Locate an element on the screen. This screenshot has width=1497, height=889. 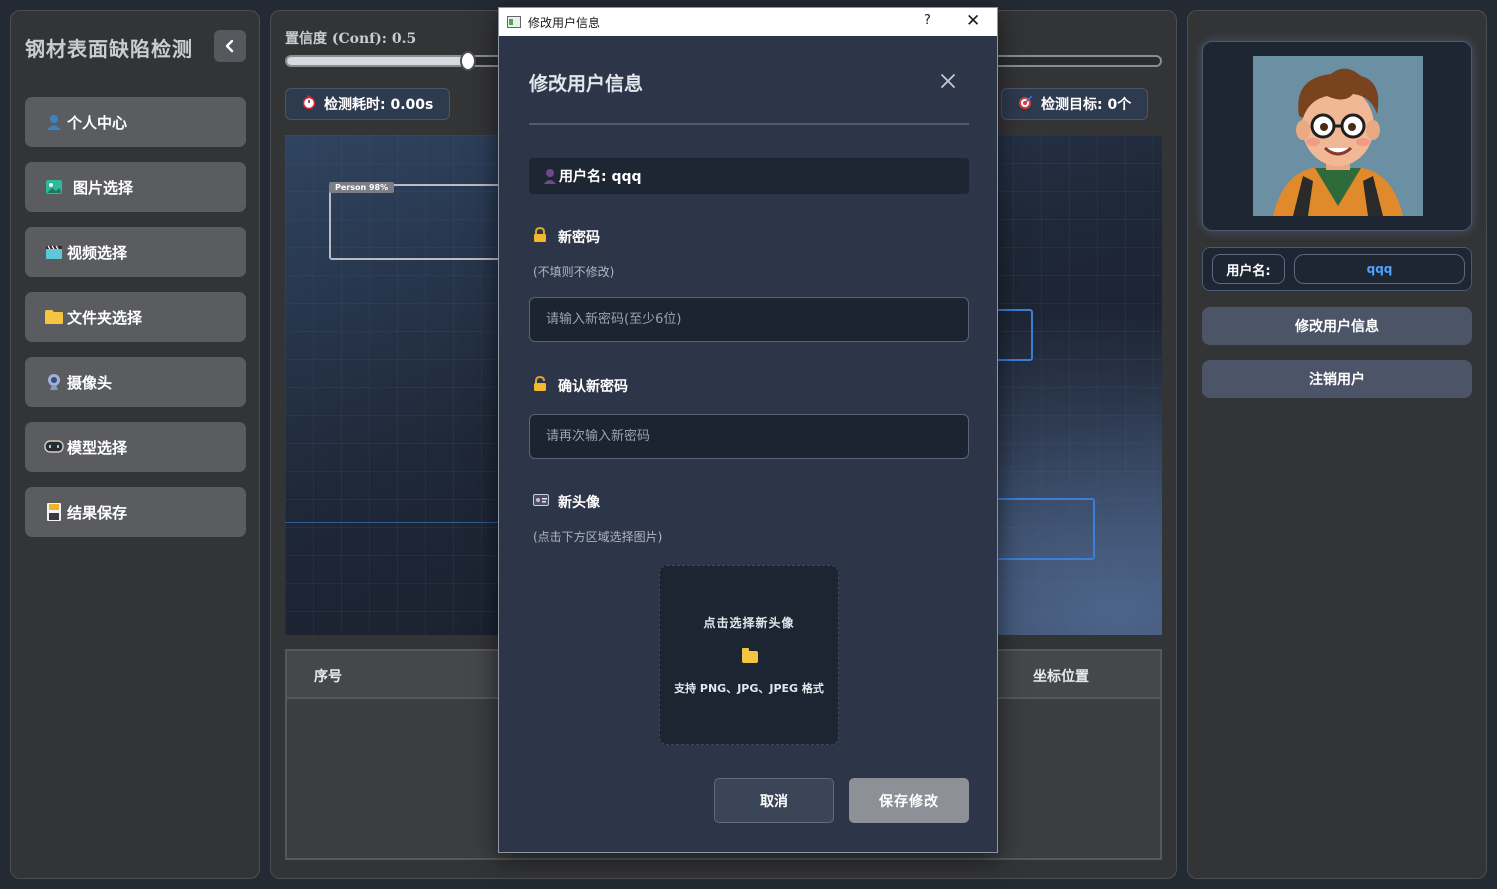
chevron-left-icon is located at coordinates (229, 46).